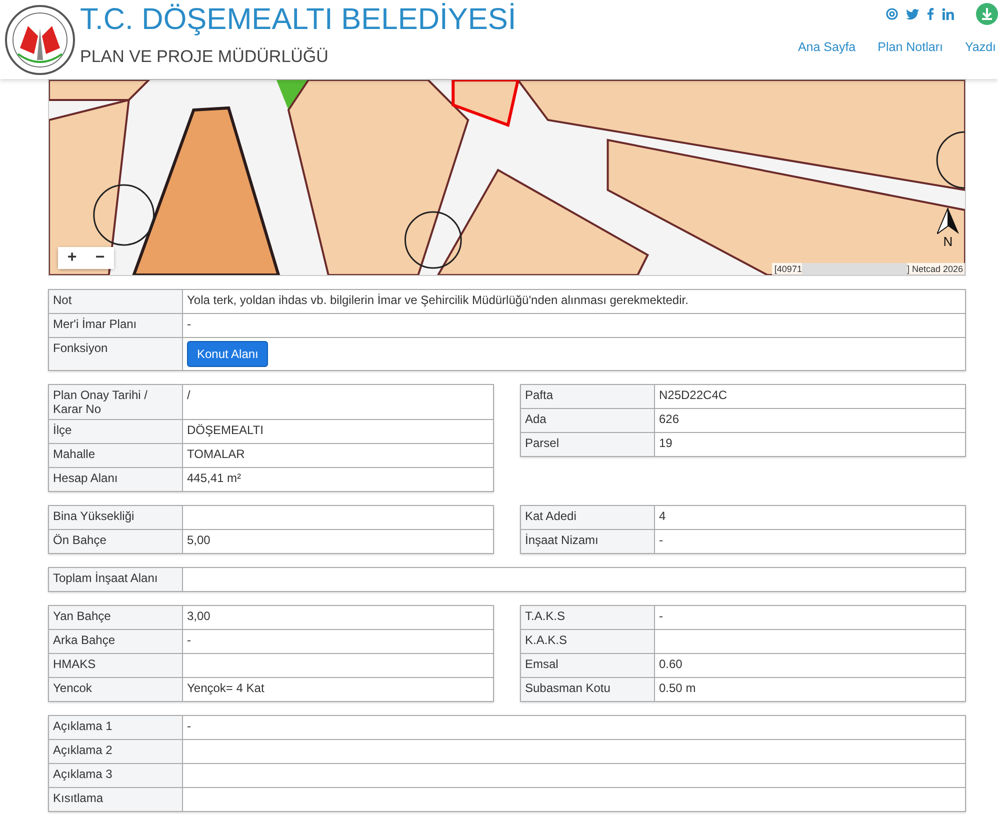 The width and height of the screenshot is (998, 833). Describe the element at coordinates (338, 690) in the screenshot. I see `field-value: Yençok= 4 Kat` at that location.